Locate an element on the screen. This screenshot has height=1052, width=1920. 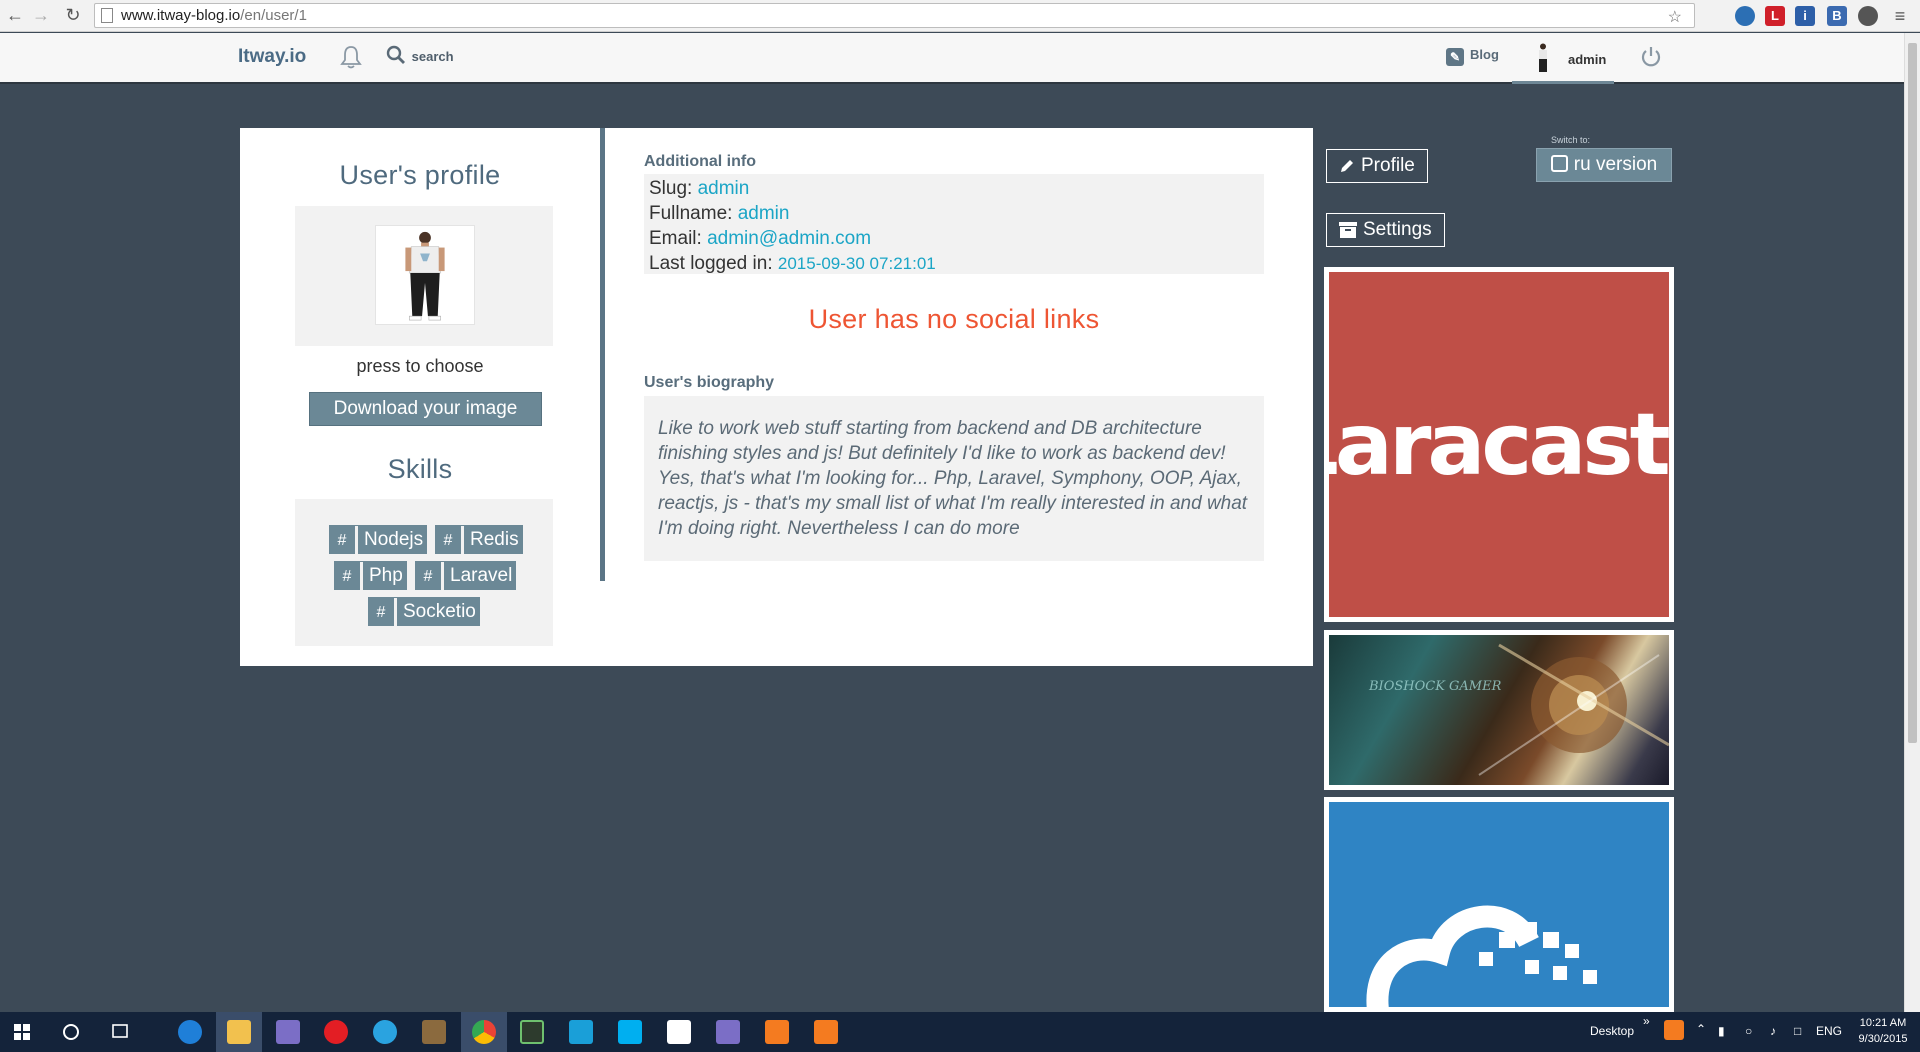
ru-version-button: ru version is located at coordinates (1604, 165).